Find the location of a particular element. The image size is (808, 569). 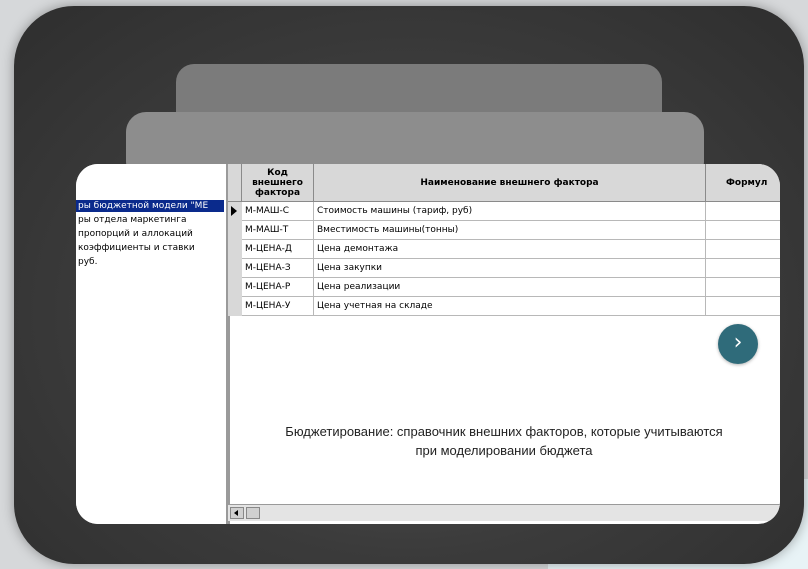

current-row-pointer-icon is located at coordinates (234, 211).